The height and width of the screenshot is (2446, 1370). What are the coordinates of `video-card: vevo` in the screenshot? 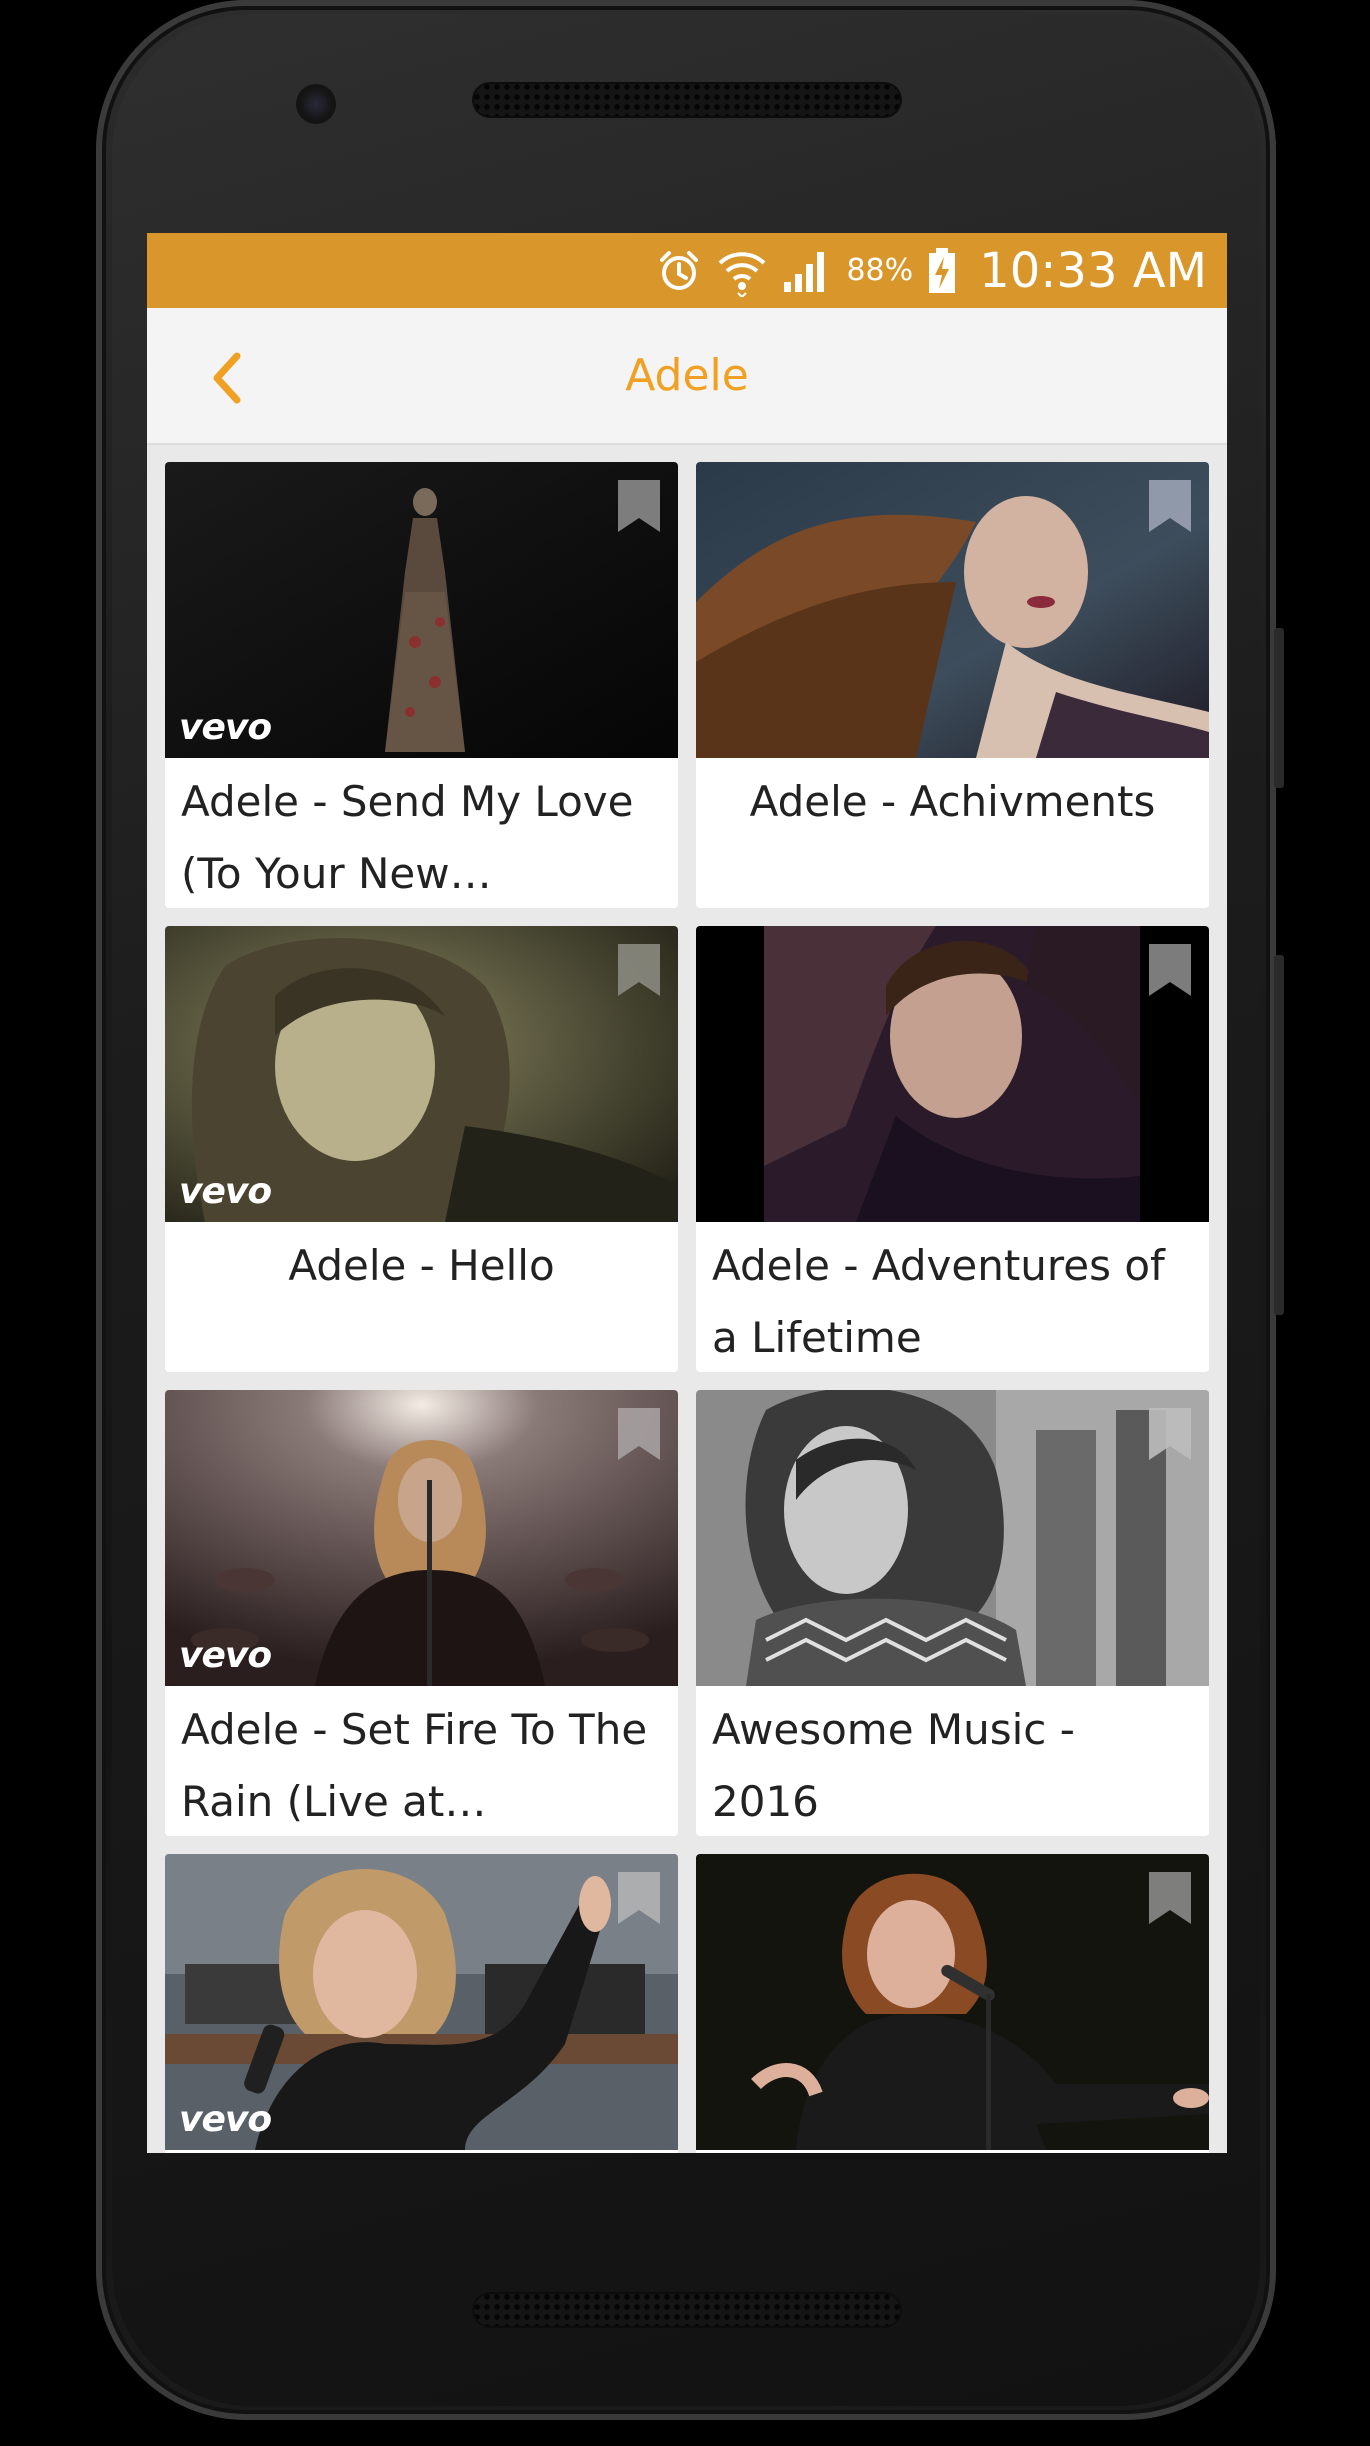 It's located at (421, 2003).